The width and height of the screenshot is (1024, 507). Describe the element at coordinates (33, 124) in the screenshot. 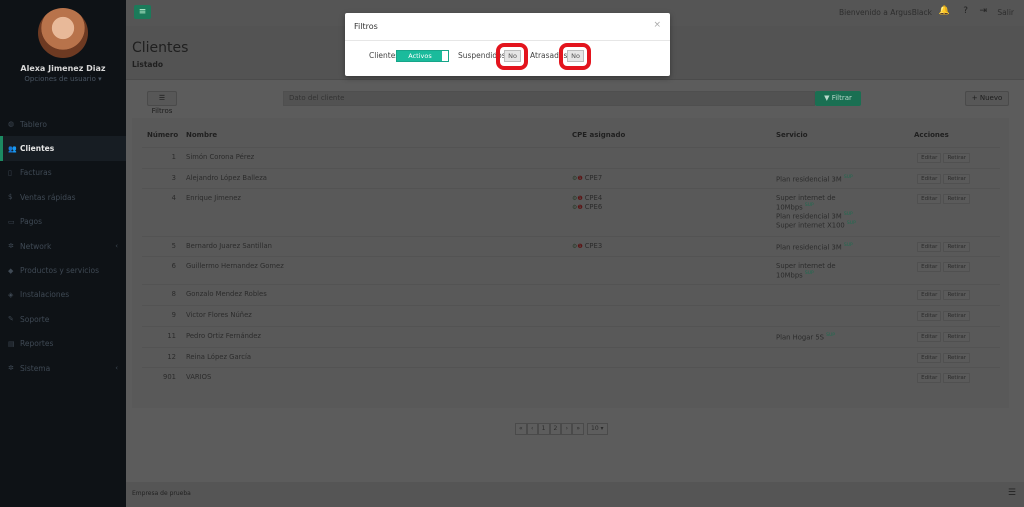

I see `sidebar-item-label: Tablero` at that location.